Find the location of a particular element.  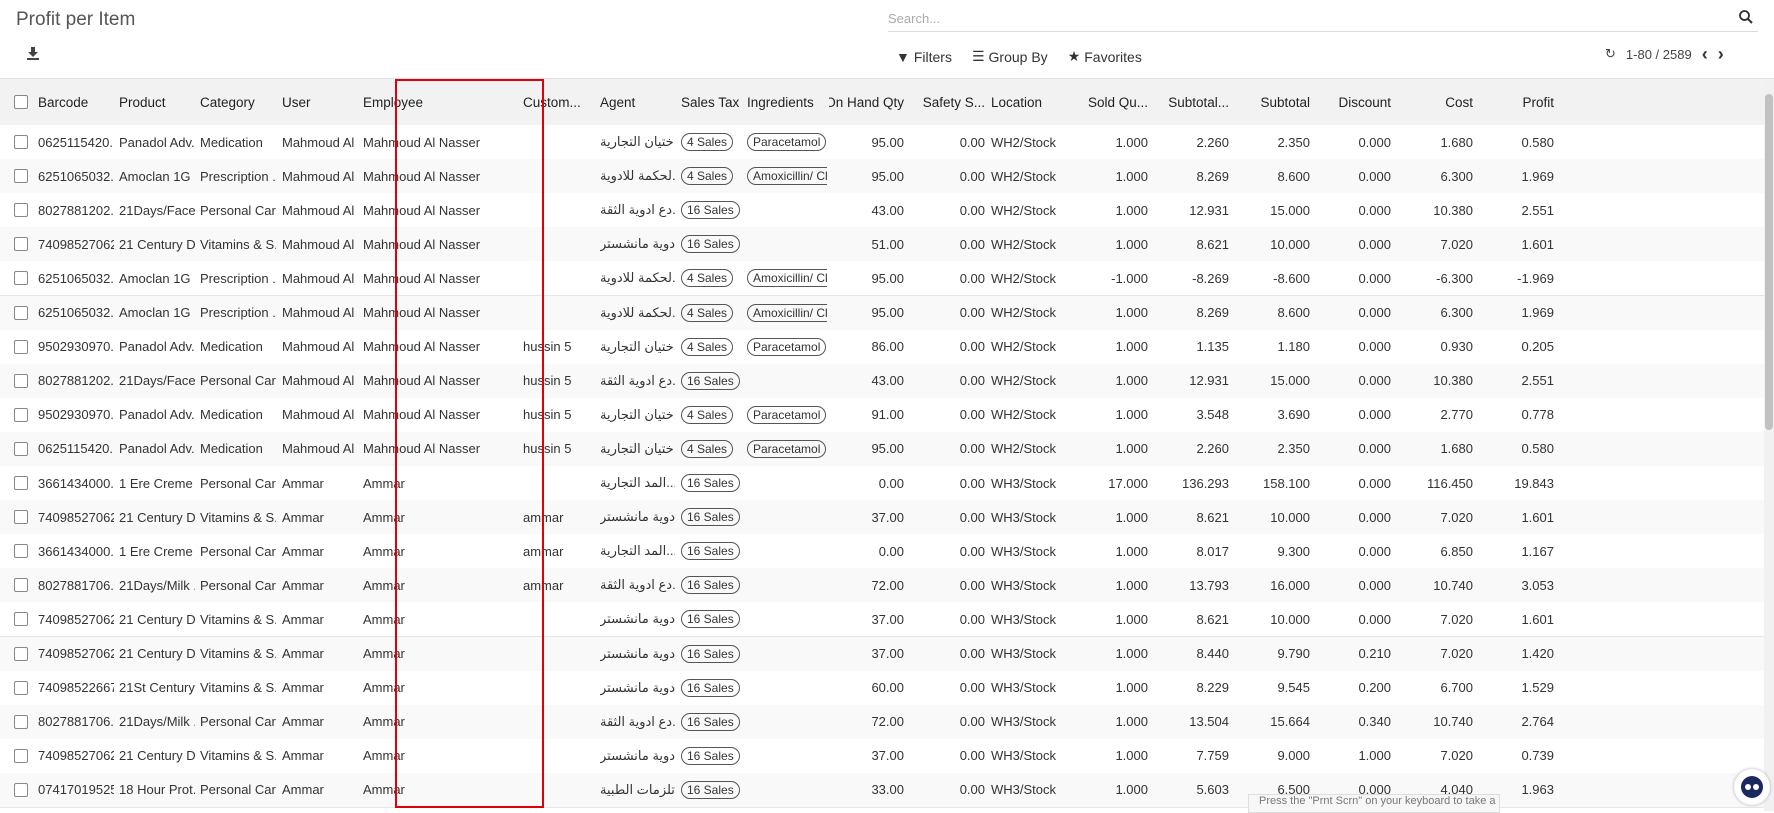

column-header: Location is located at coordinates (1026, 102).